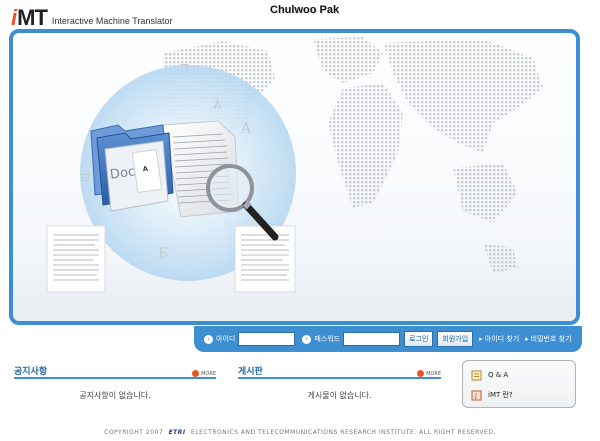  What do you see at coordinates (327, 339) in the screenshot?
I see `password-label: 패스워드` at bounding box center [327, 339].